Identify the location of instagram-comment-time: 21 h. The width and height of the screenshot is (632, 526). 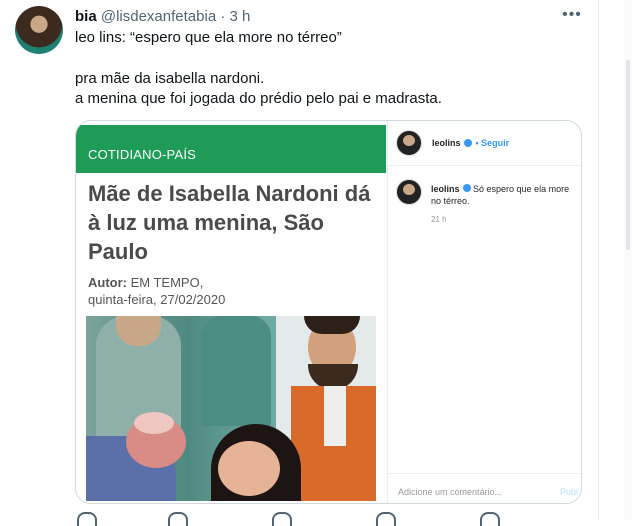
(439, 219).